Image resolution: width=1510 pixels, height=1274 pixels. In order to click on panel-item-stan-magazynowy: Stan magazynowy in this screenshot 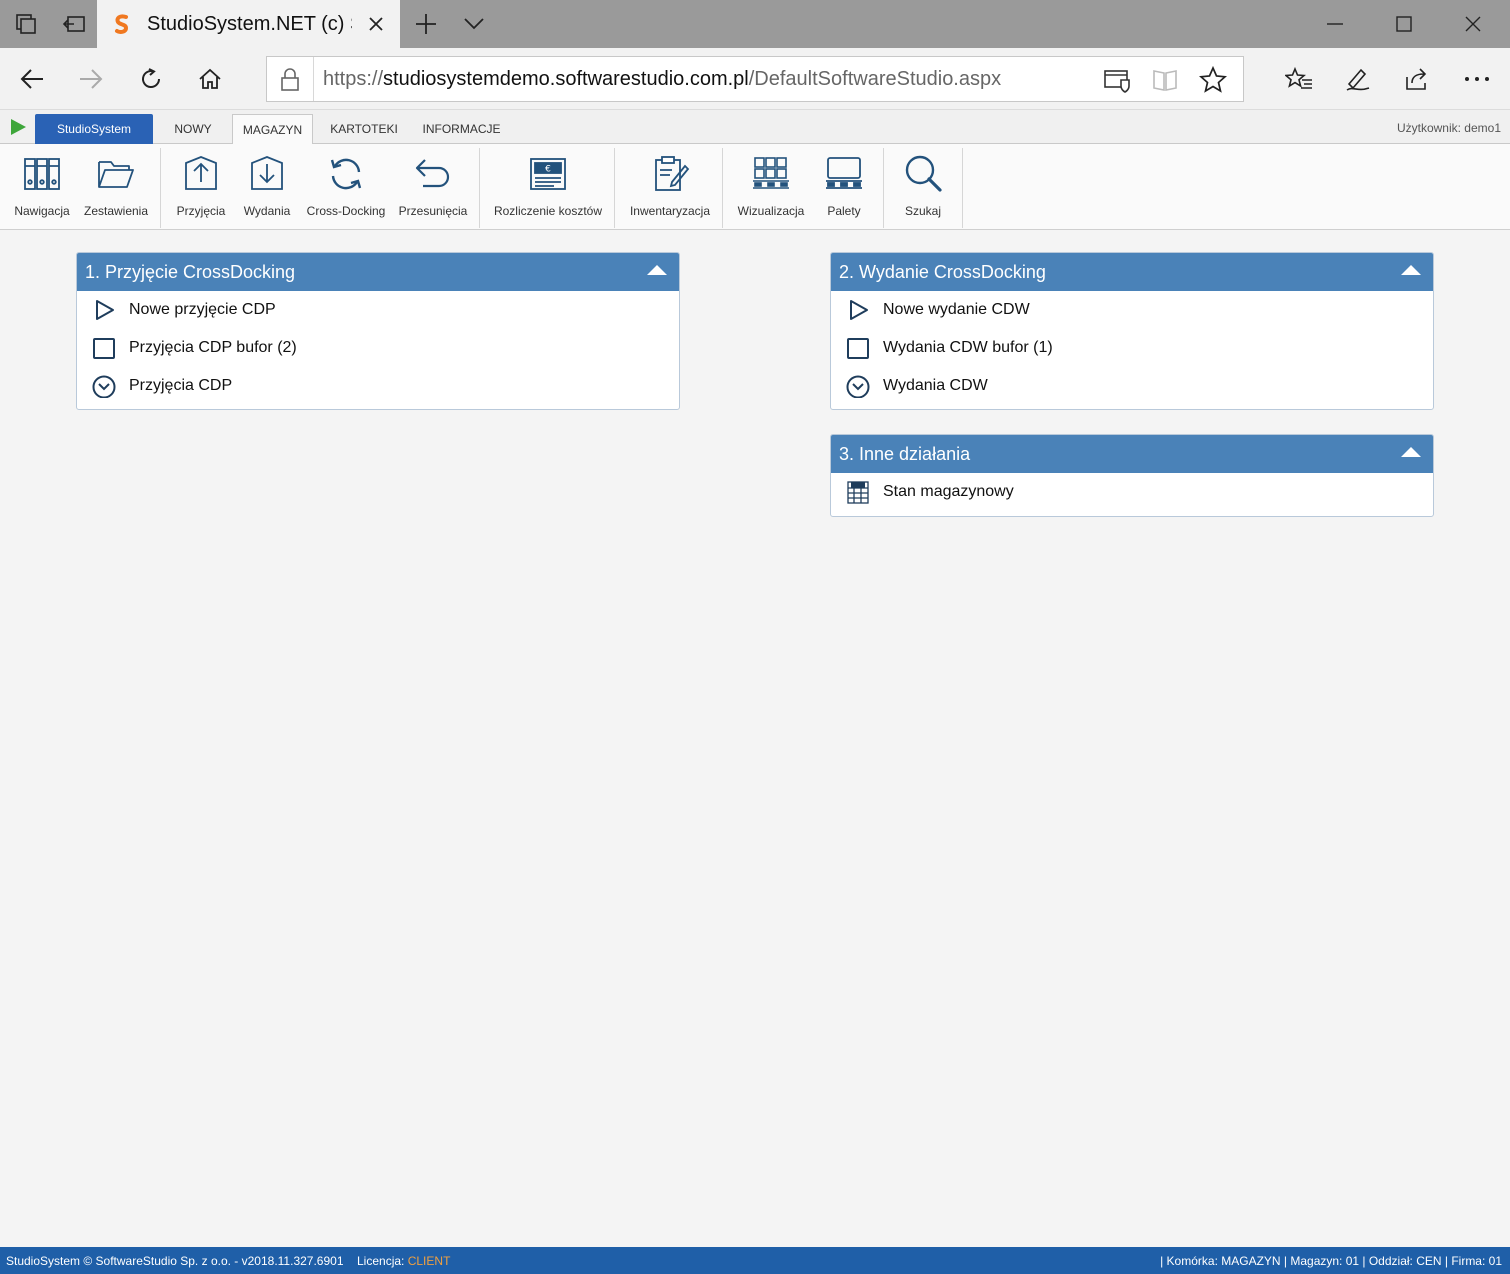, I will do `click(1132, 492)`.